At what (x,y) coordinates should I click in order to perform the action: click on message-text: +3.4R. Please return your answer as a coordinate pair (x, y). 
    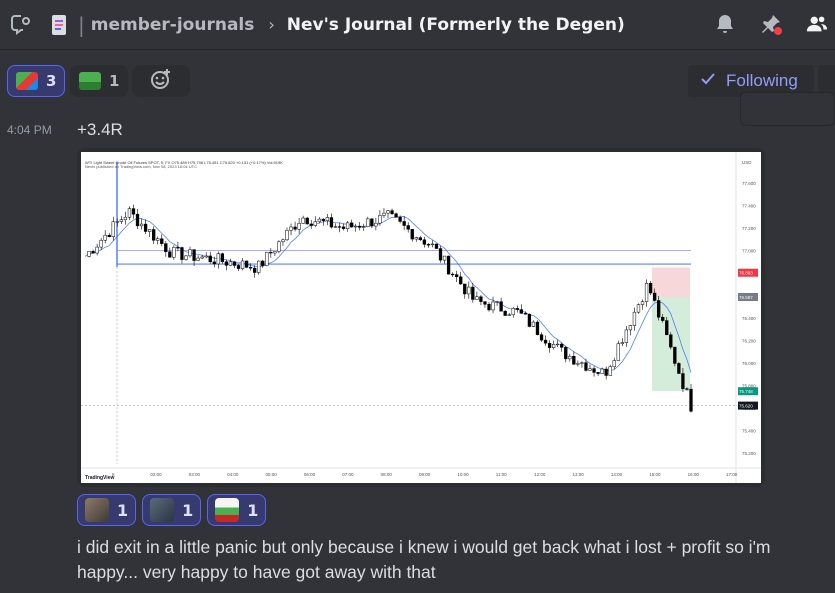
    Looking at the image, I should click on (100, 129).